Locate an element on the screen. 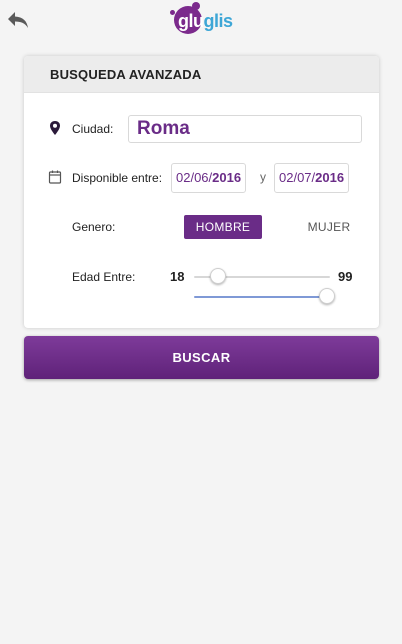 The width and height of the screenshot is (402, 644). back-arrow-icon is located at coordinates (18, 20).